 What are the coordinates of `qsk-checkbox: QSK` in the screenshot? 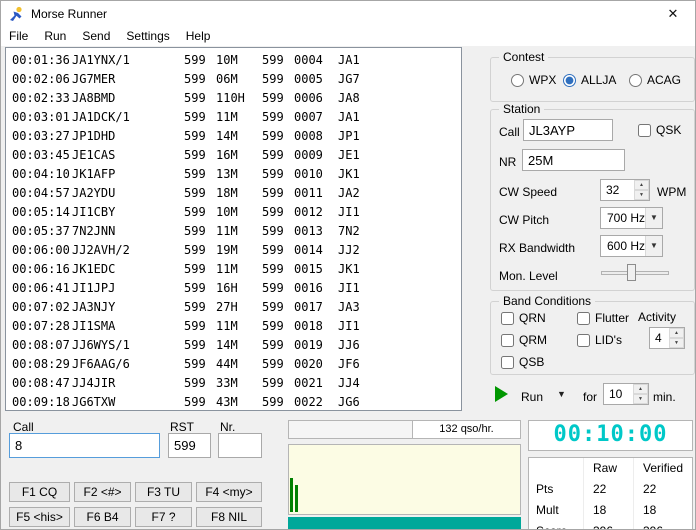 It's located at (659, 130).